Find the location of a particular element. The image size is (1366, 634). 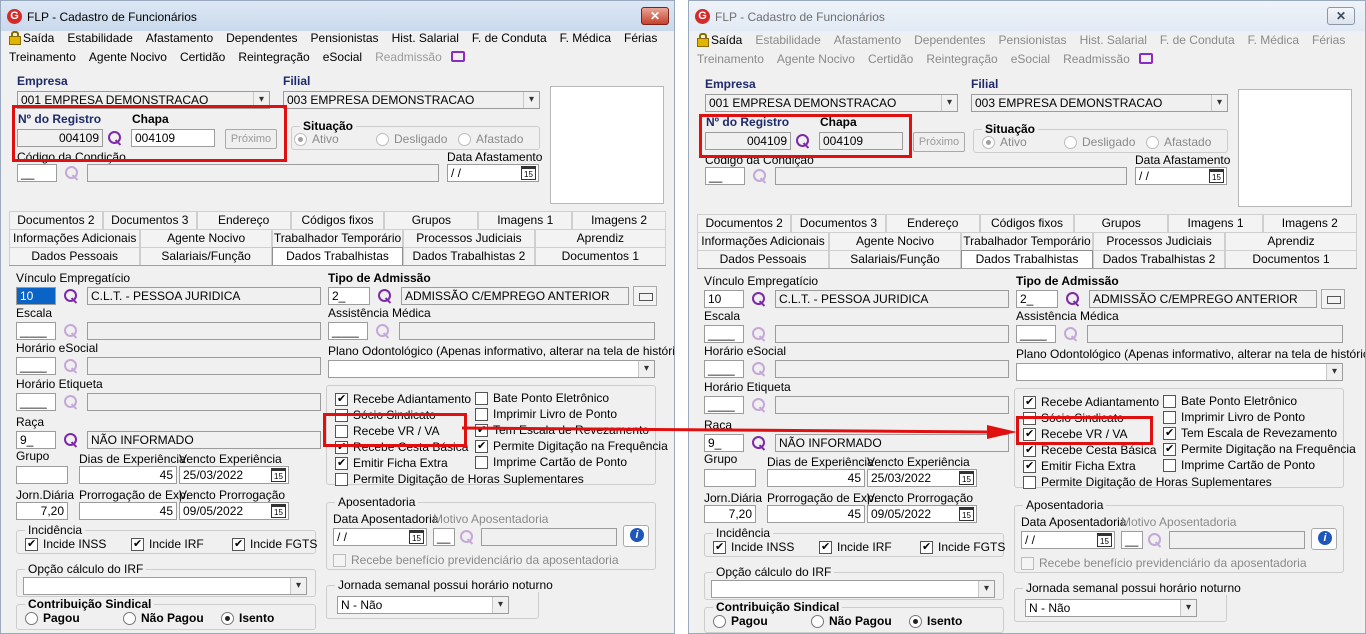

recebe-adiantamento-checkbox is located at coordinates (341, 399).